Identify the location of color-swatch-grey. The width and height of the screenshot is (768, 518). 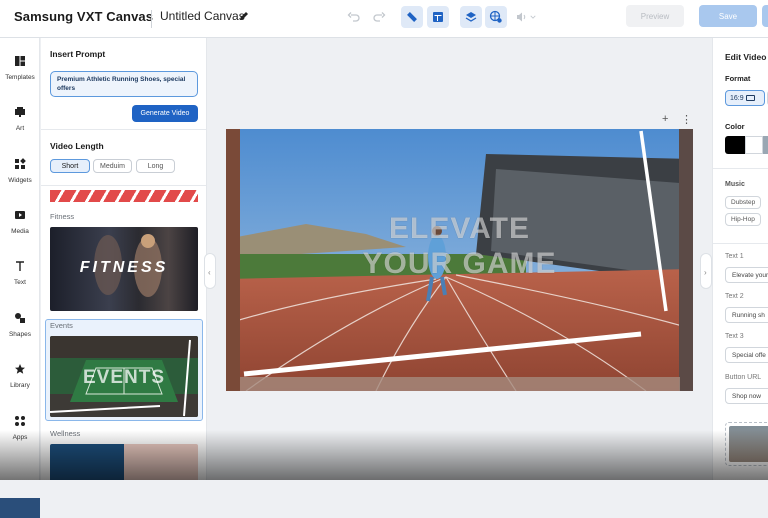
(765, 145).